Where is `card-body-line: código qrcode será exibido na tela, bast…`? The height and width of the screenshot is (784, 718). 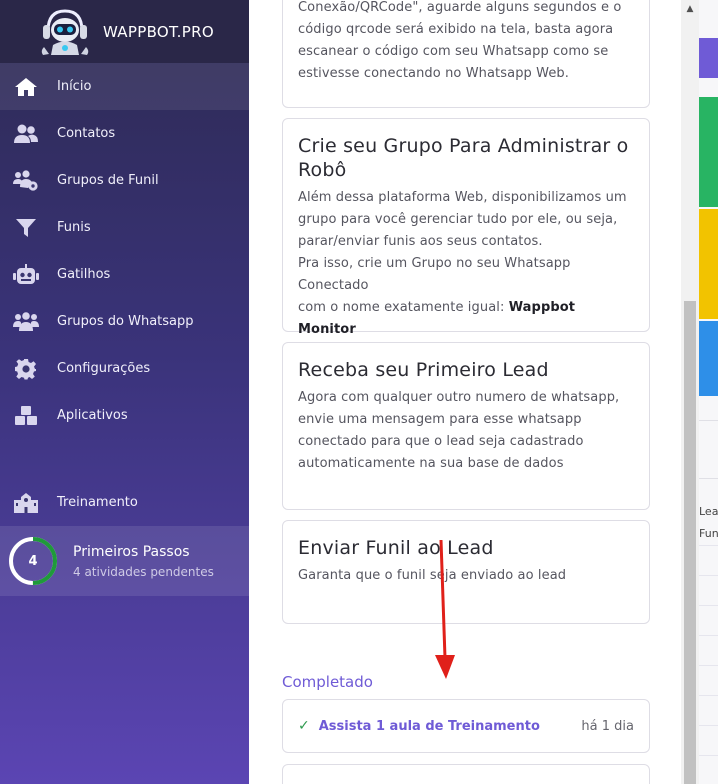 card-body-line: código qrcode será exibido na tela, bast… is located at coordinates (456, 29).